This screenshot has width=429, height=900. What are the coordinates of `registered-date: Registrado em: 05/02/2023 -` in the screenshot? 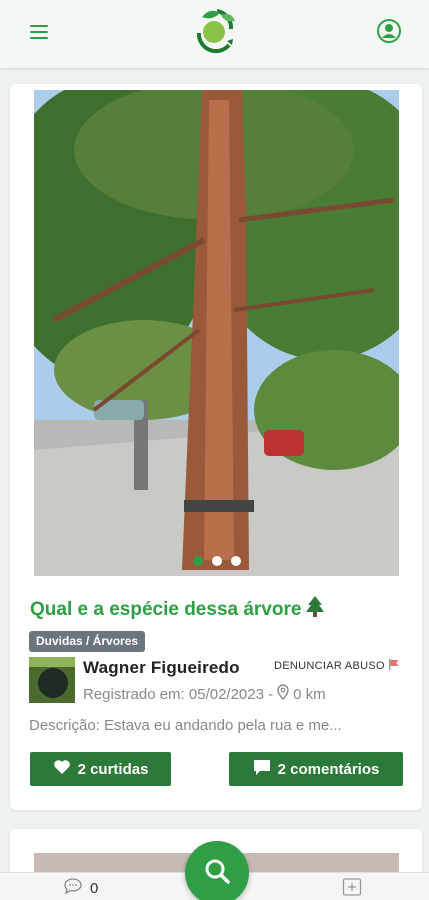 It's located at (178, 694).